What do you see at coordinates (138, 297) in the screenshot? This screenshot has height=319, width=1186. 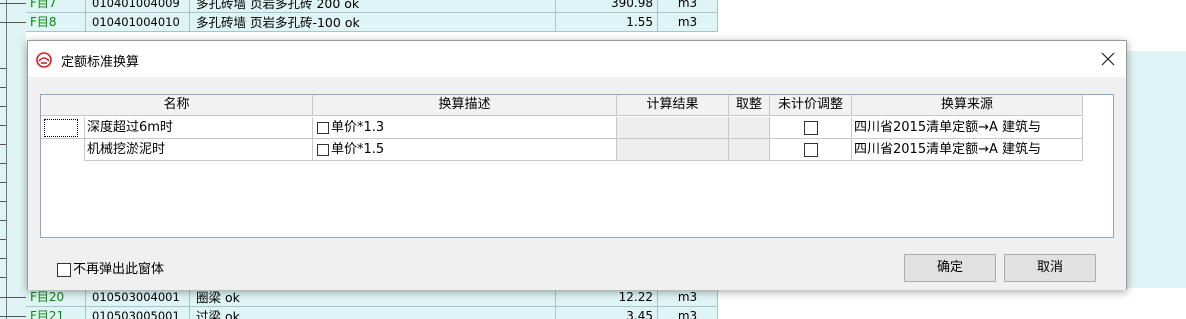 I see `row-code: 010503004001` at bounding box center [138, 297].